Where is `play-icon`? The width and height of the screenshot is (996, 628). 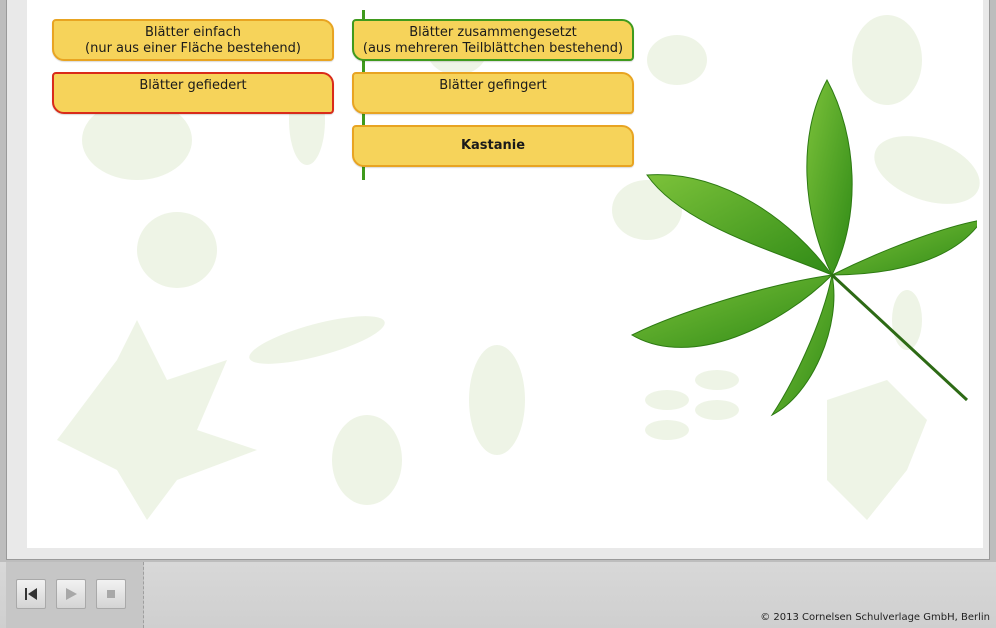 play-icon is located at coordinates (71, 594).